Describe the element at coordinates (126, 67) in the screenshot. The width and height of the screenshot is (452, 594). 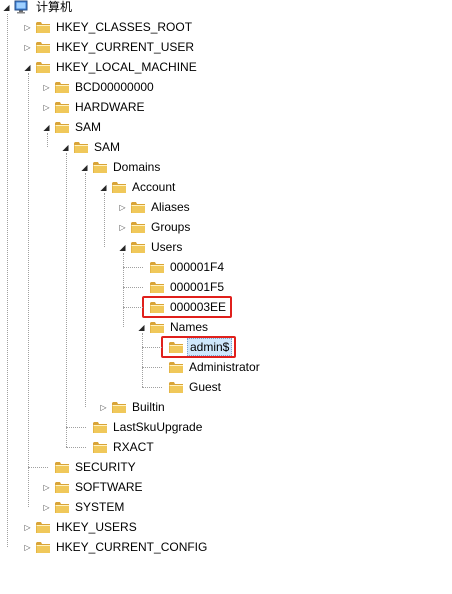
I see `tree-node-label: HKEY_LOCAL_MACHINE` at that location.